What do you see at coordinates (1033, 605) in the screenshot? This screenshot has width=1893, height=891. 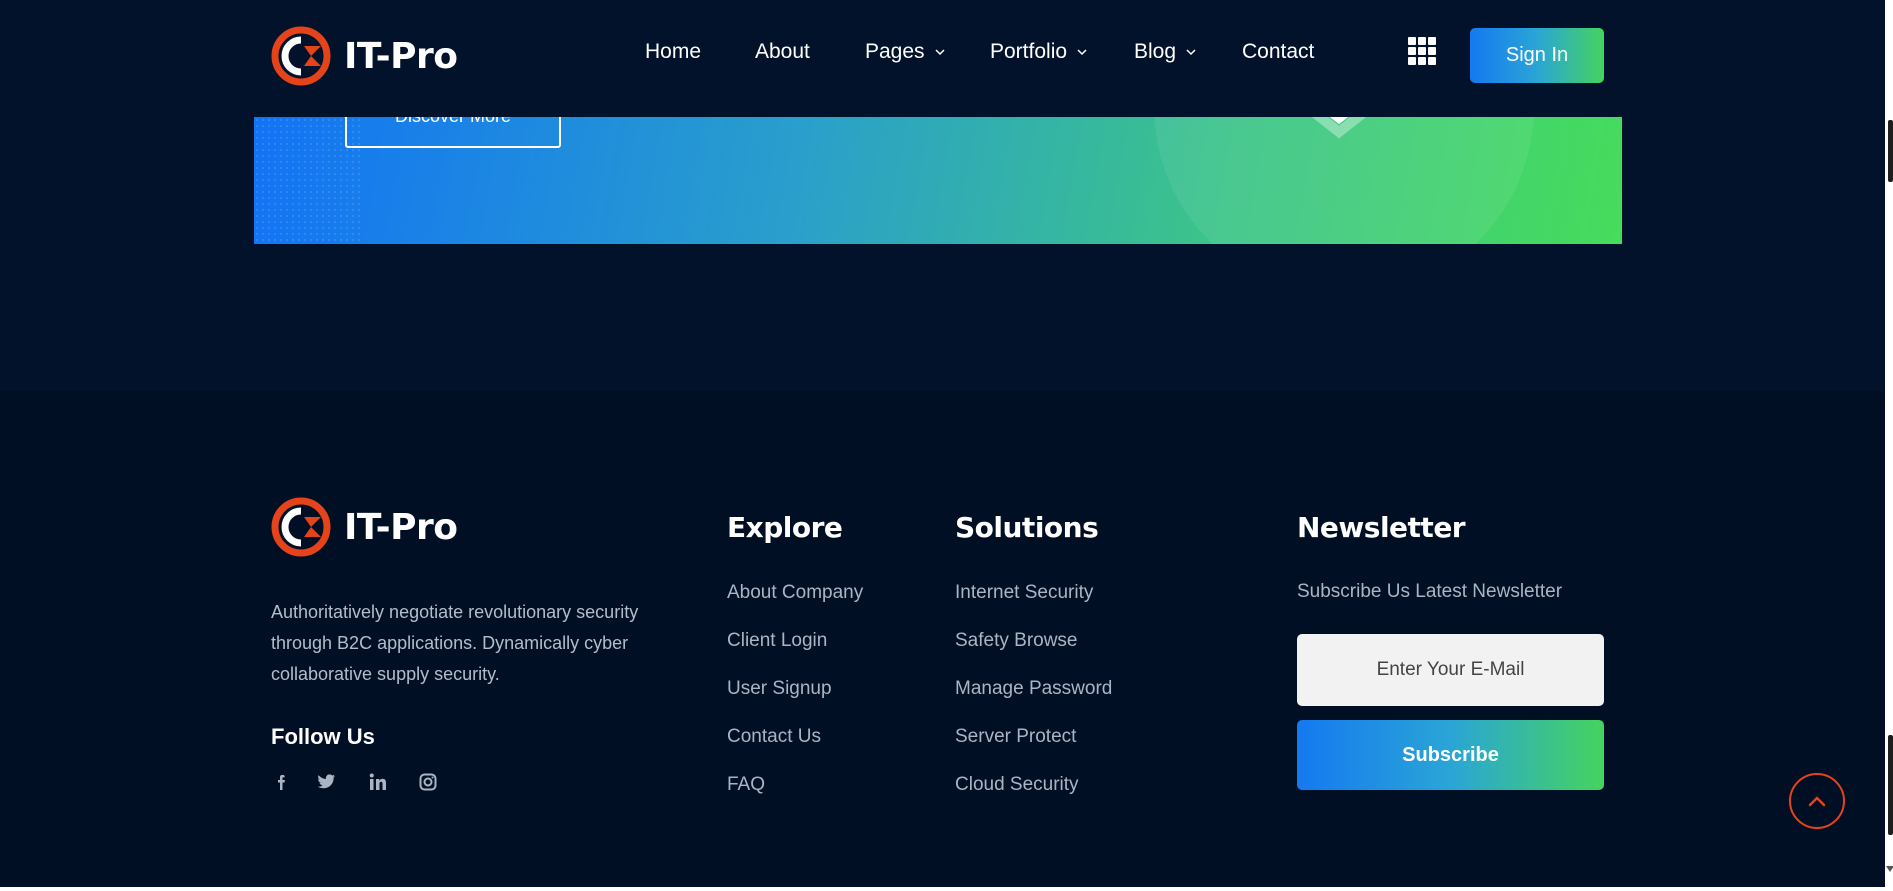 I see `footer-link-internet-security: Internet Security` at bounding box center [1033, 605].